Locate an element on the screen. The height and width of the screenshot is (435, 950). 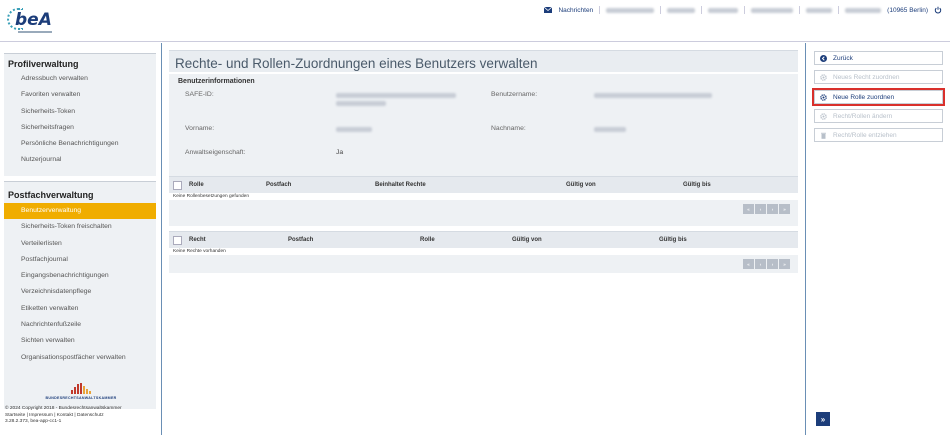
sidebar-item-security-token: Sicherheits-Token is located at coordinates (80, 112).